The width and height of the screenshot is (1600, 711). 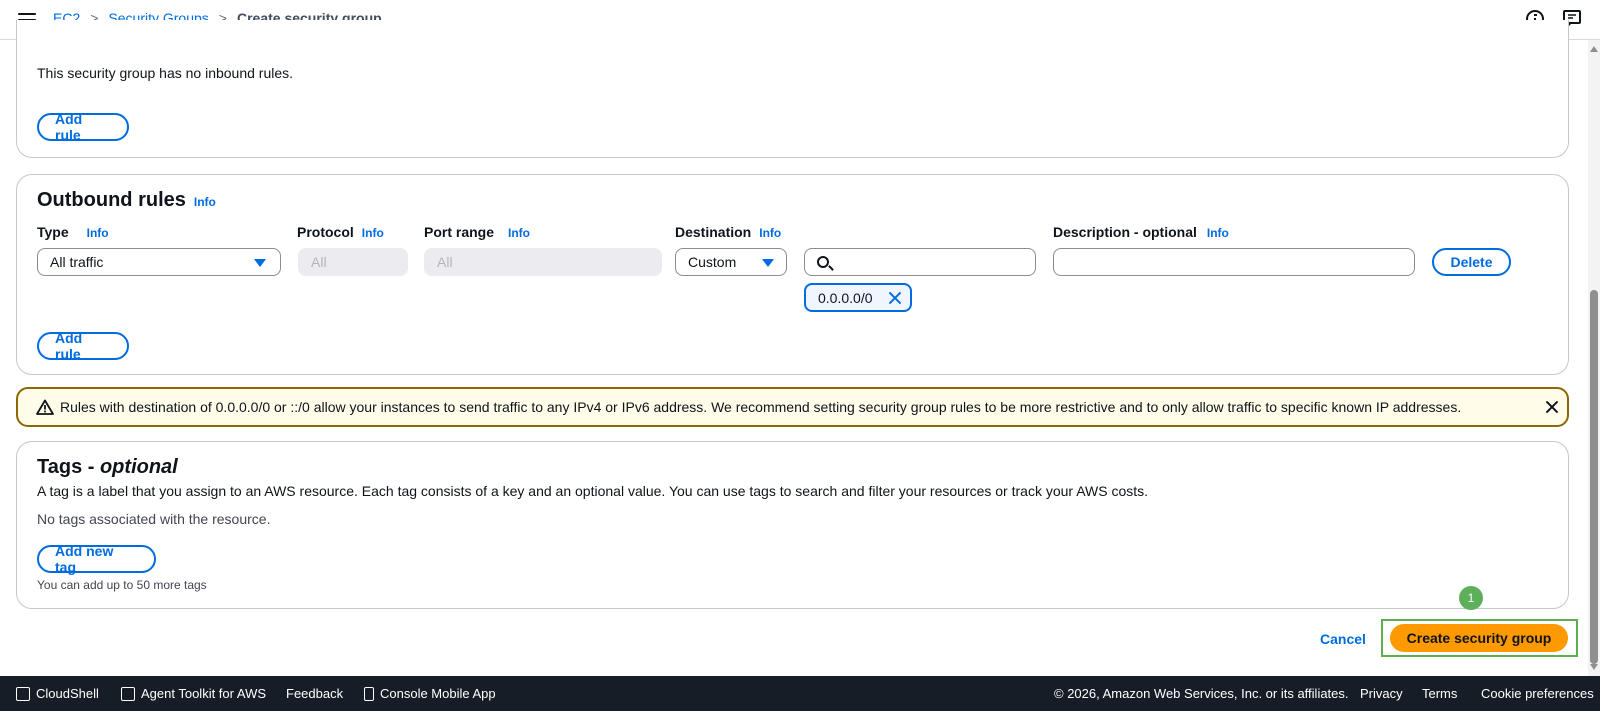 I want to click on destination-select: Custom, so click(x=731, y=262).